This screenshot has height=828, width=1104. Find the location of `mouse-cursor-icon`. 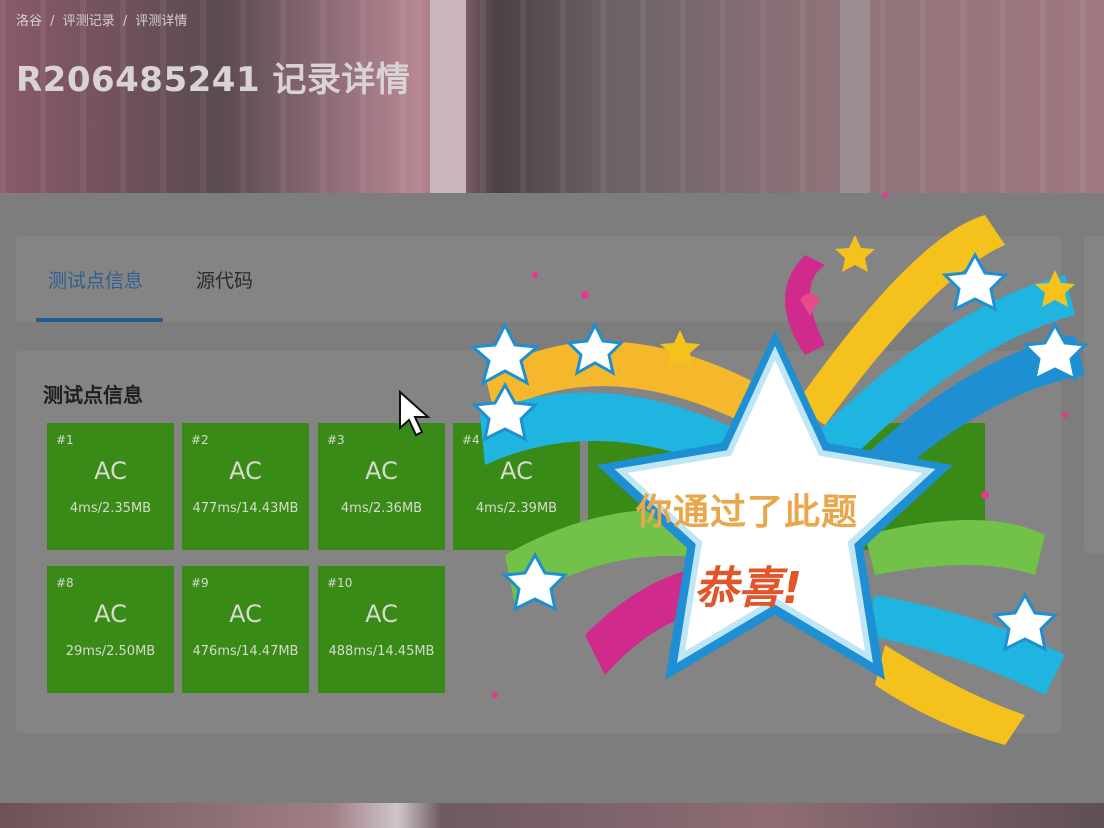

mouse-cursor-icon is located at coordinates (416, 415).